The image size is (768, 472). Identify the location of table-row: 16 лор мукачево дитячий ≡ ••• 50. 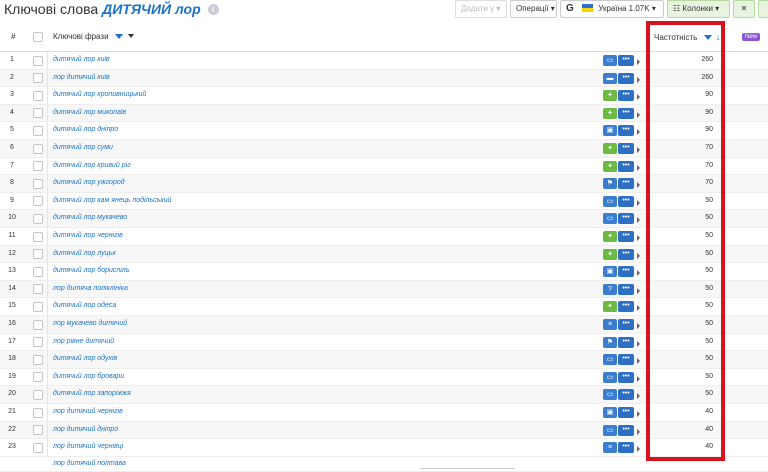
(384, 325).